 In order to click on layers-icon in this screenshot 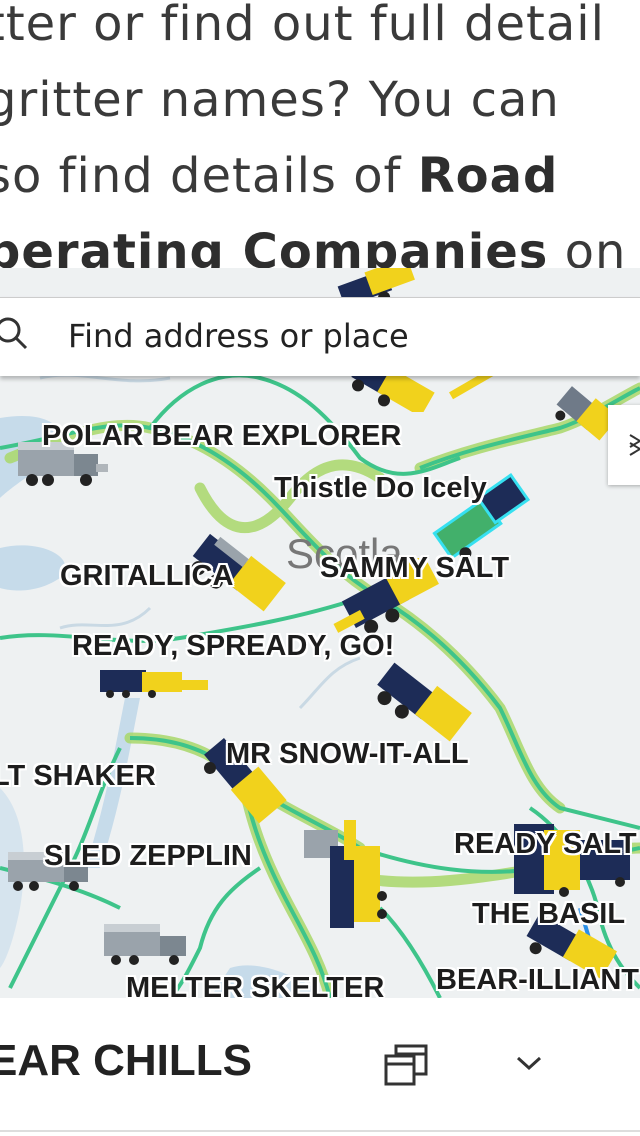, I will do `click(634, 445)`.